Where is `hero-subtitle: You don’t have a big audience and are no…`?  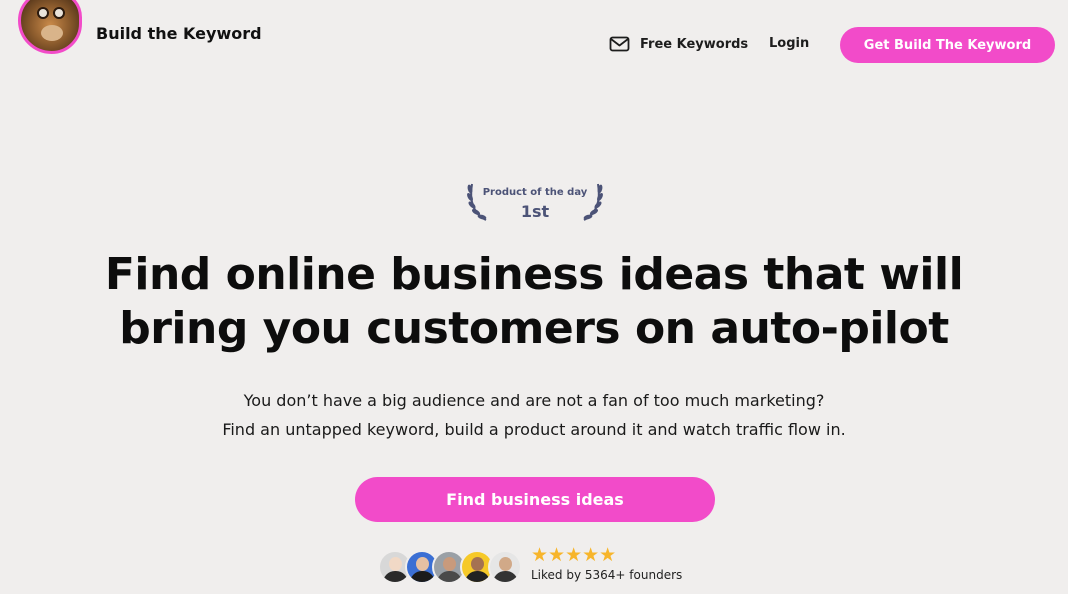
hero-subtitle: You don’t have a big audience and are no… is located at coordinates (534, 415).